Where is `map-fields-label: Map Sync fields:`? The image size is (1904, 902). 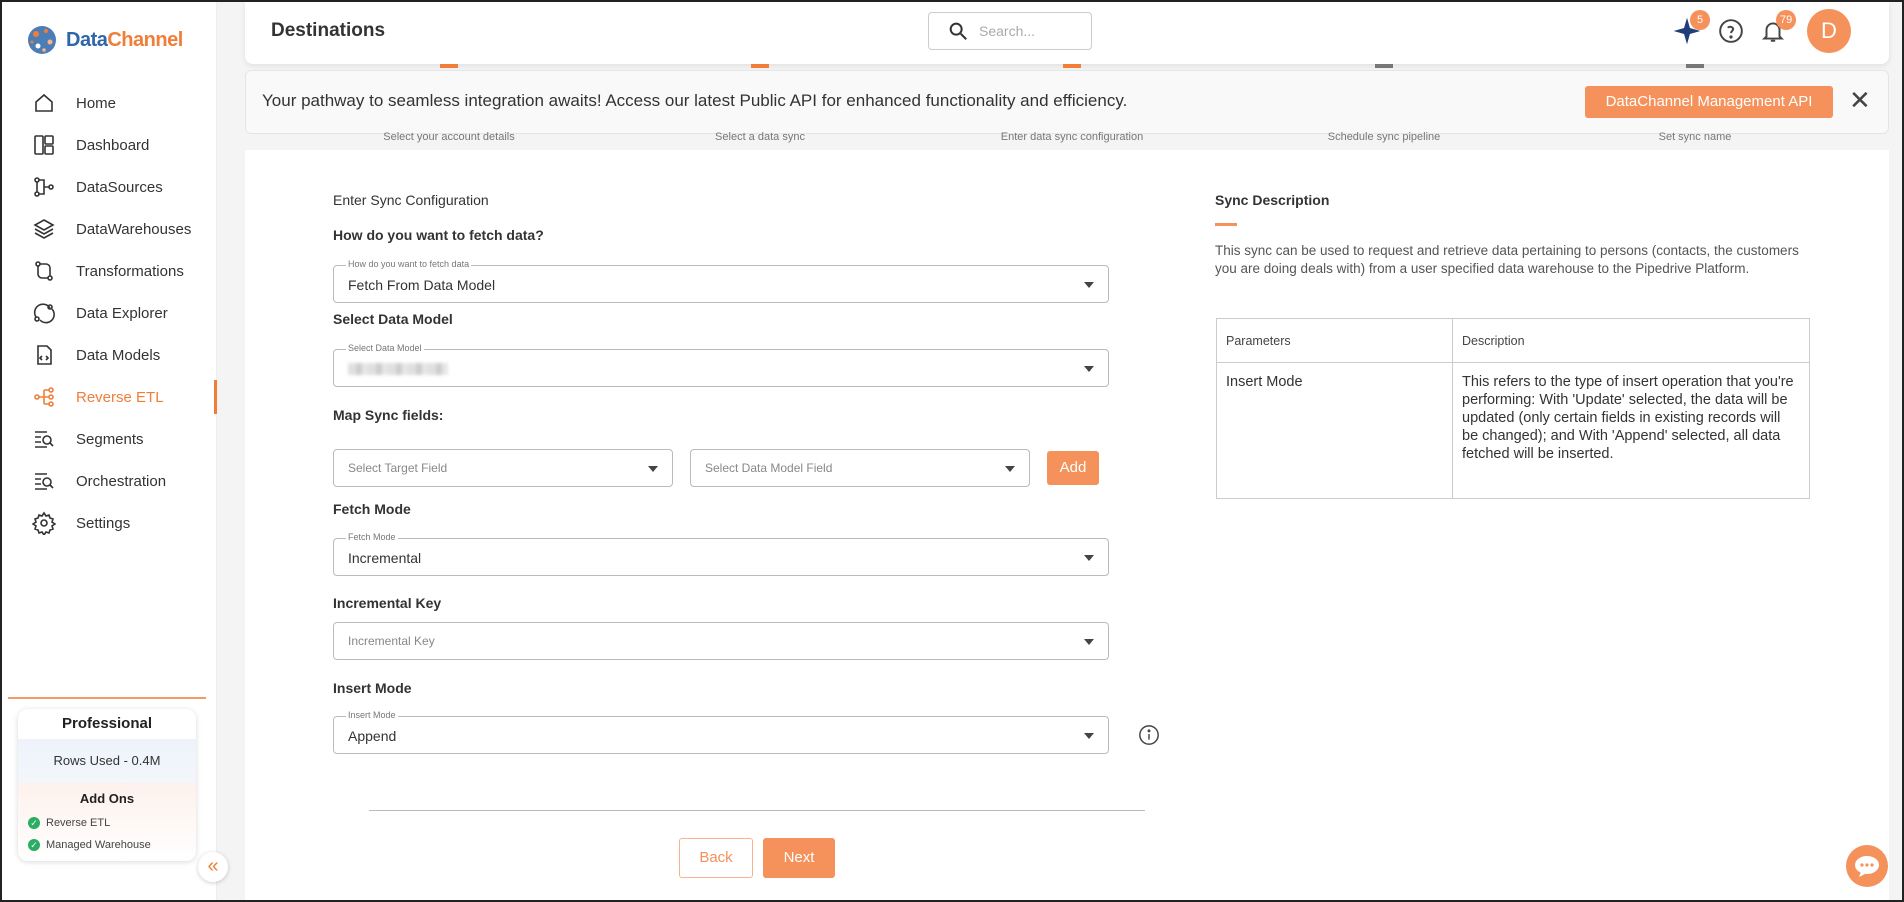
map-fields-label: Map Sync fields: is located at coordinates (388, 415).